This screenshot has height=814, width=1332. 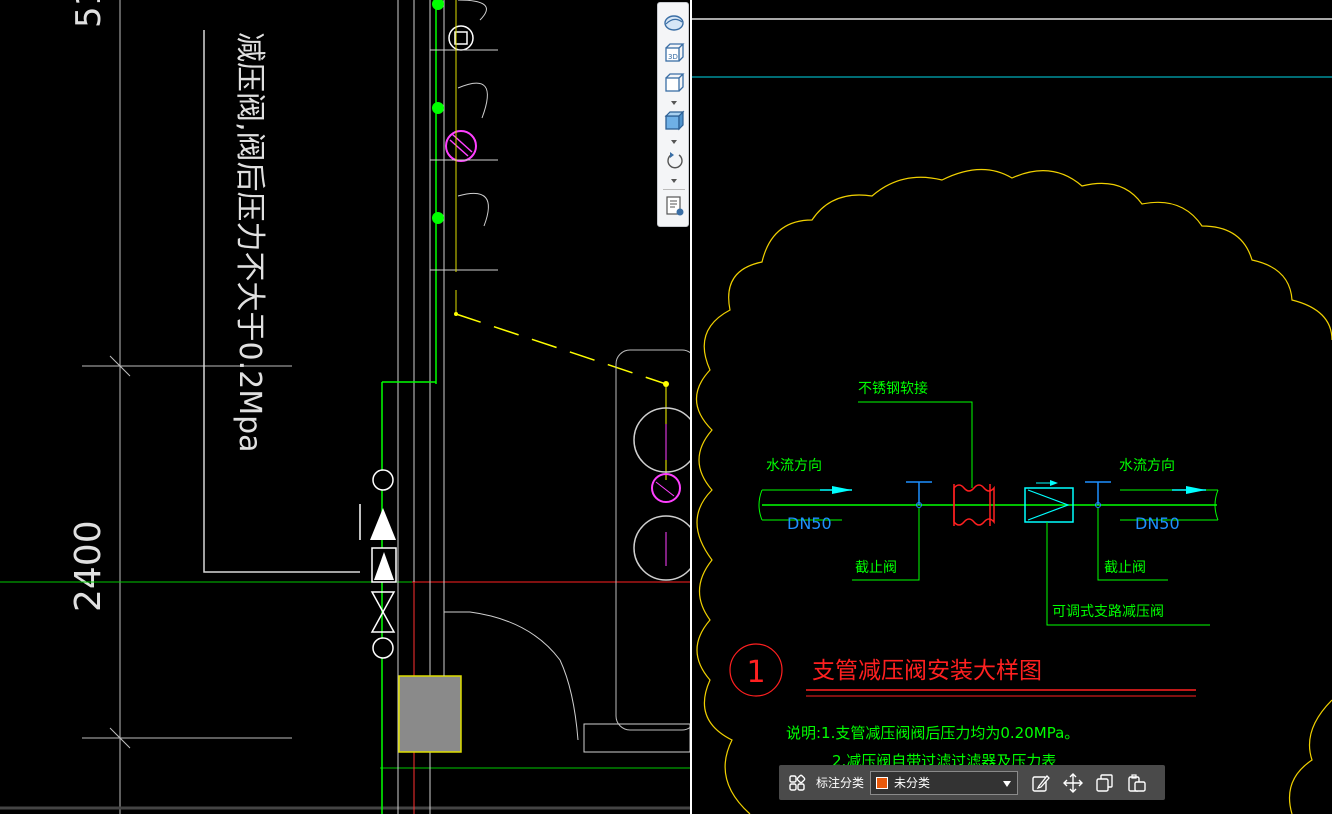 What do you see at coordinates (927, 671) in the screenshot?
I see `detail-title: 支管减压阀安装大样图` at bounding box center [927, 671].